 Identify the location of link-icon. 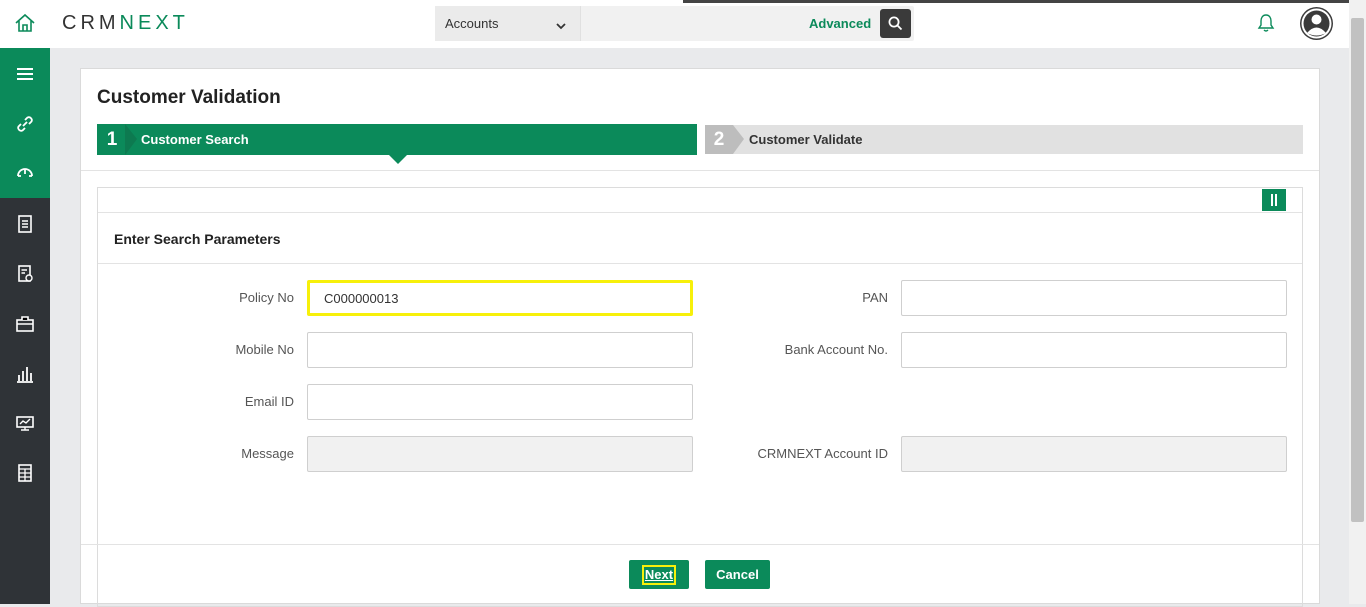
(25, 124).